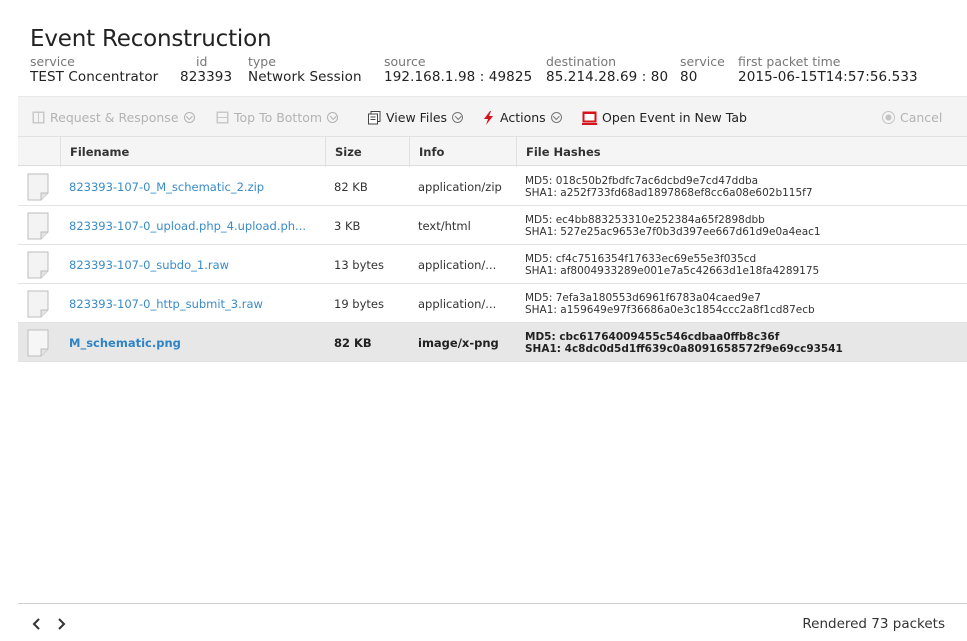 This screenshot has height=641, width=967. What do you see at coordinates (460, 186) in the screenshot?
I see `file-info: application/zip` at bounding box center [460, 186].